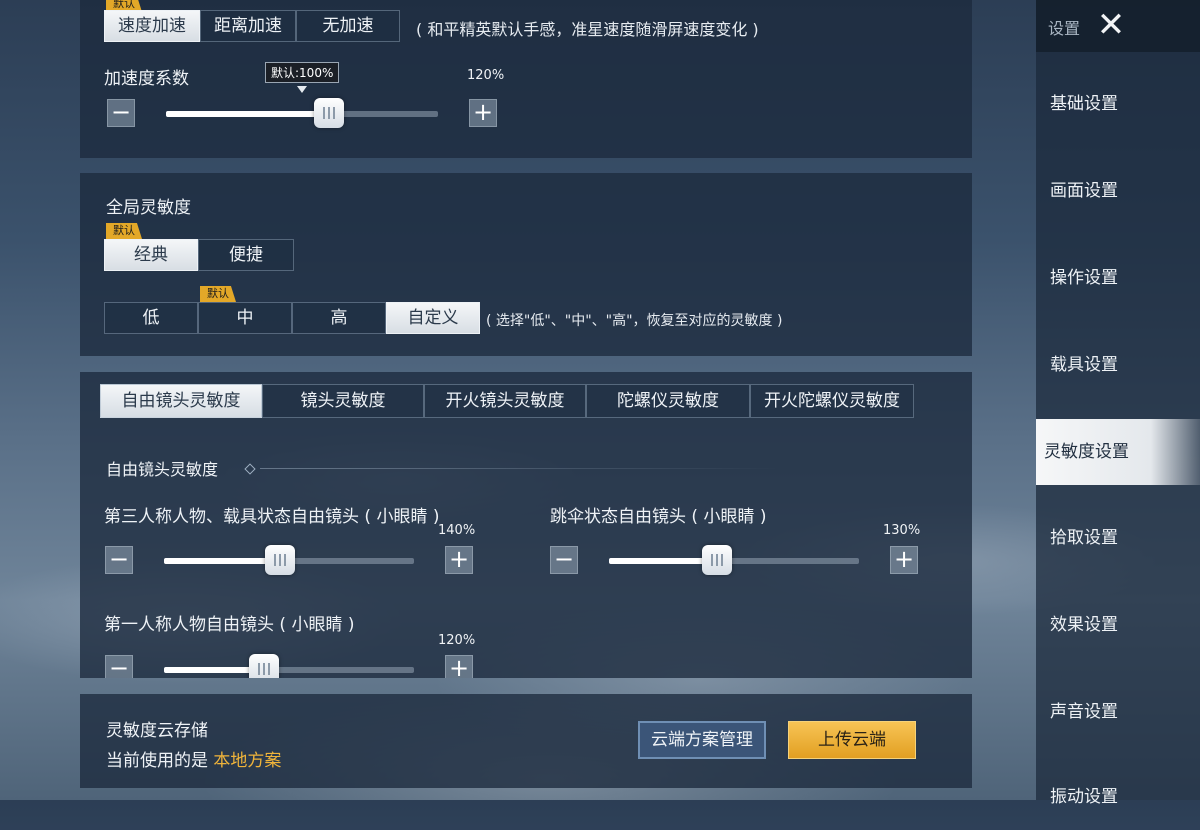  I want to click on third-person-slider-thumb, so click(280, 560).